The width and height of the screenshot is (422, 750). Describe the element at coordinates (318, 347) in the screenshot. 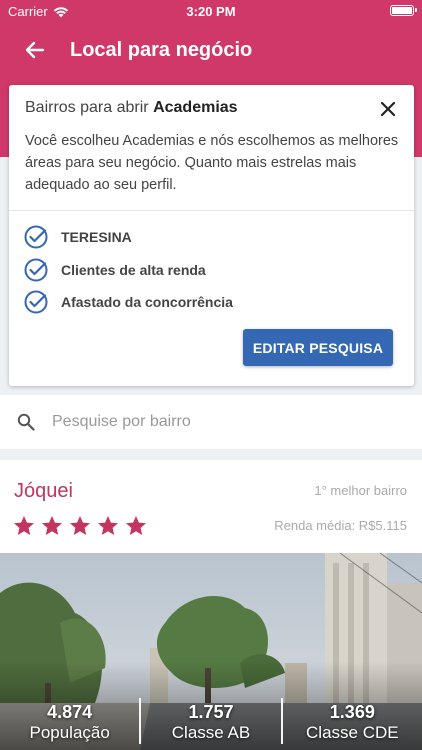

I see `edit-search-button: EDITAR PESQUISA` at that location.